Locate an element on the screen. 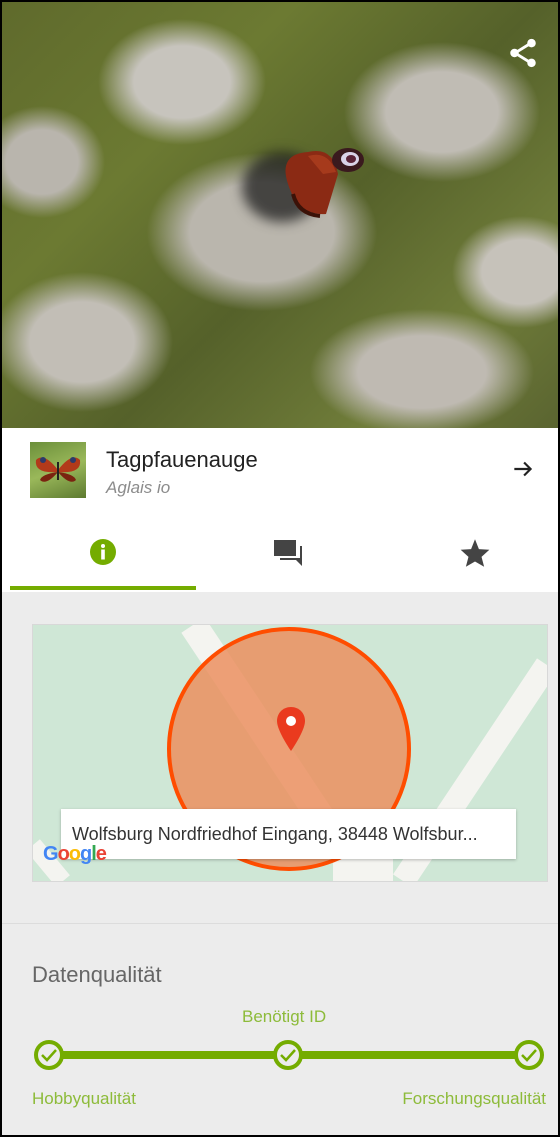  section-divider is located at coordinates (280, 923).